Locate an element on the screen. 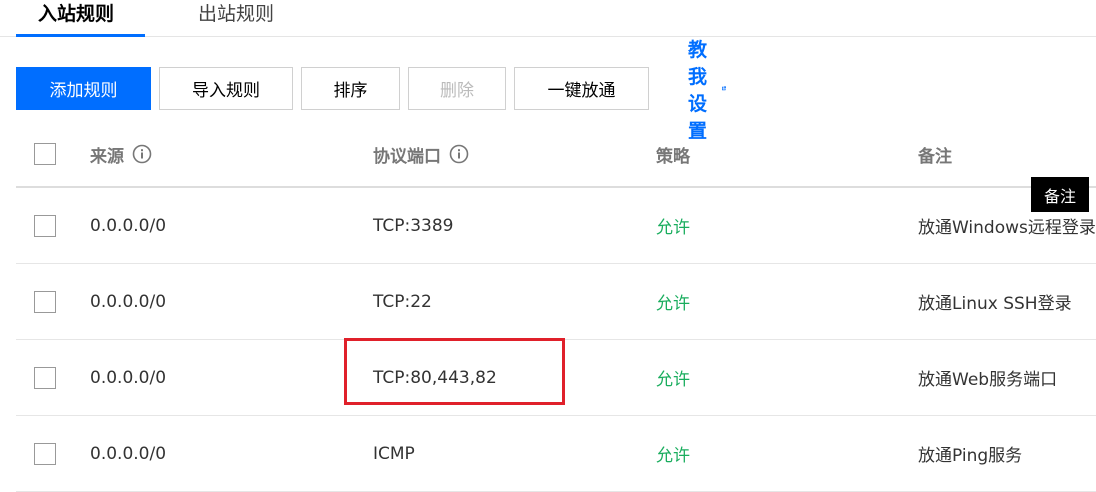 The height and width of the screenshot is (492, 1096). row-protocol: ICMP is located at coordinates (394, 453).